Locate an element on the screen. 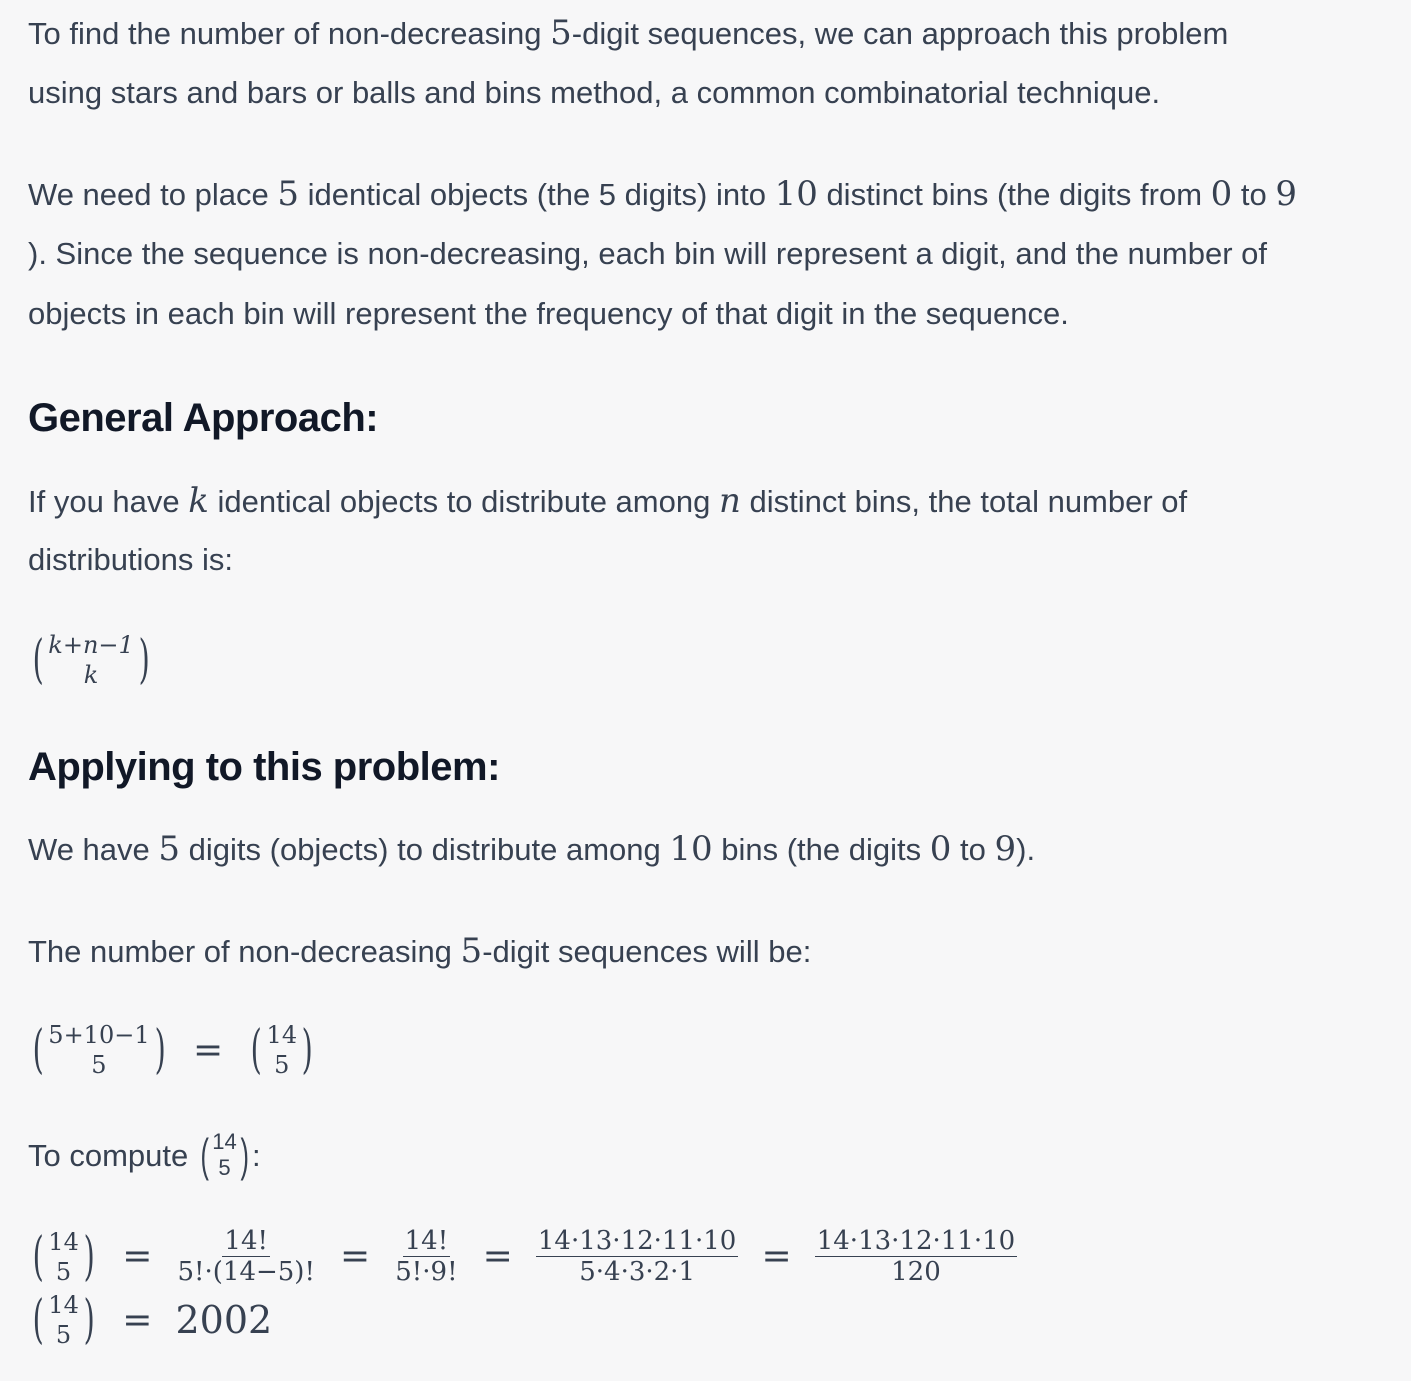 The width and height of the screenshot is (1411, 1381). binomial-right-top: 14 is located at coordinates (282, 1035).